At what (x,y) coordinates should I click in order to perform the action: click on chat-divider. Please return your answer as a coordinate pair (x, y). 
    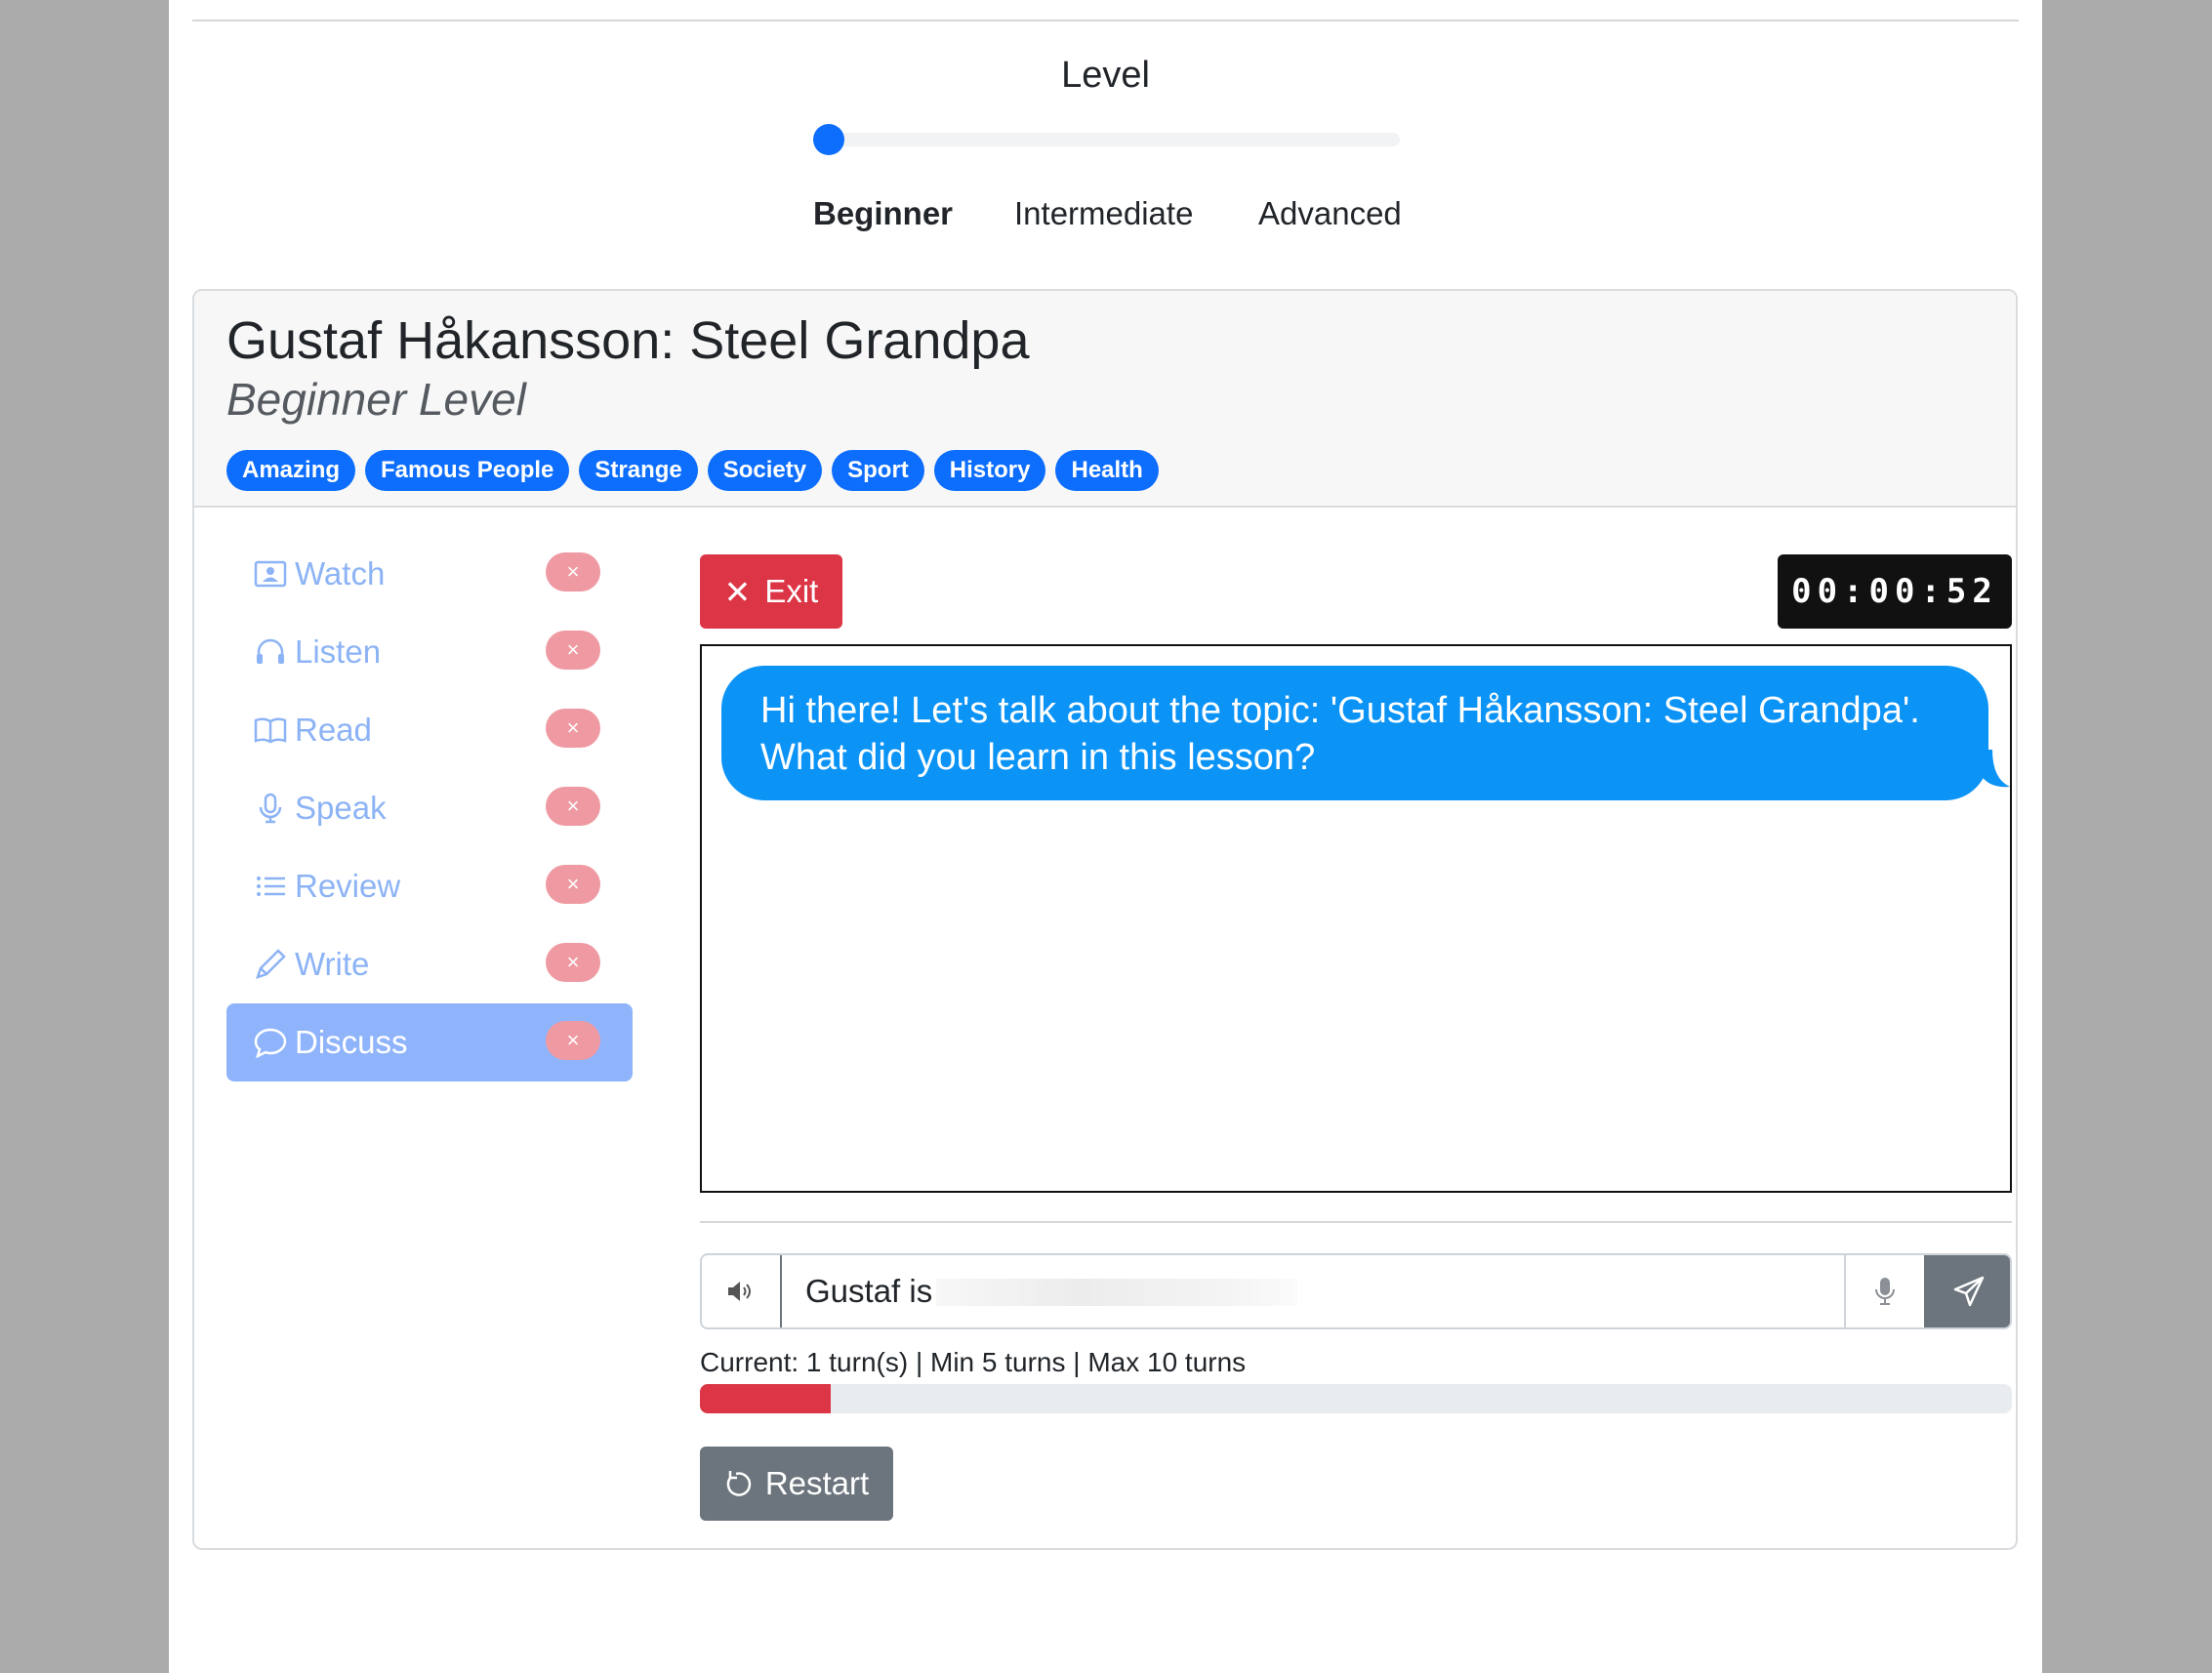
    Looking at the image, I should click on (1356, 1222).